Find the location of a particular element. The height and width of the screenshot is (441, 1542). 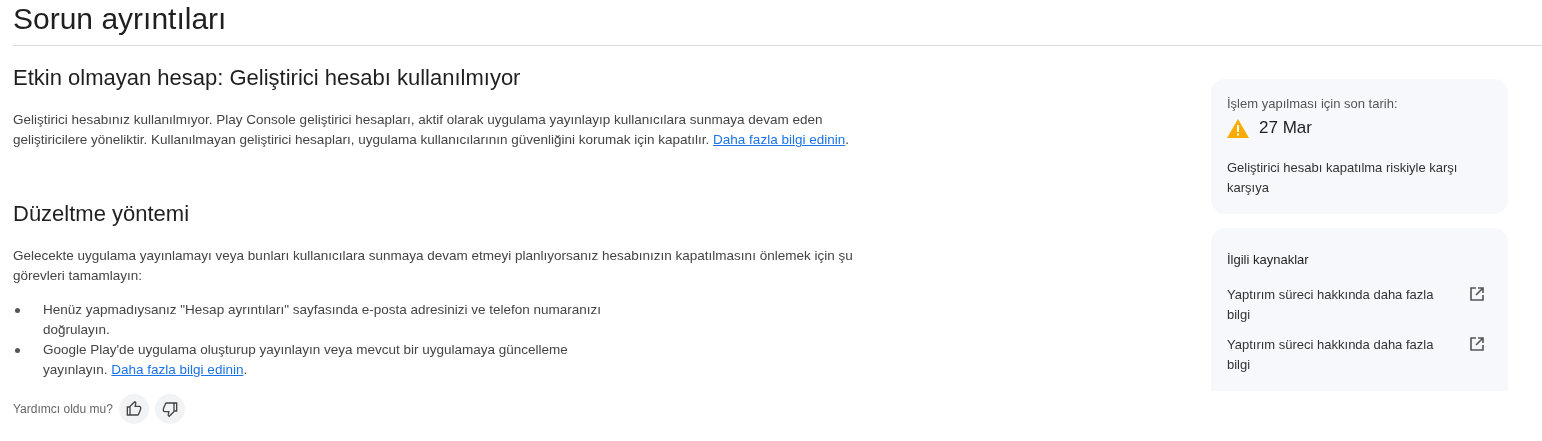

thumbs-up-icon is located at coordinates (133, 409).